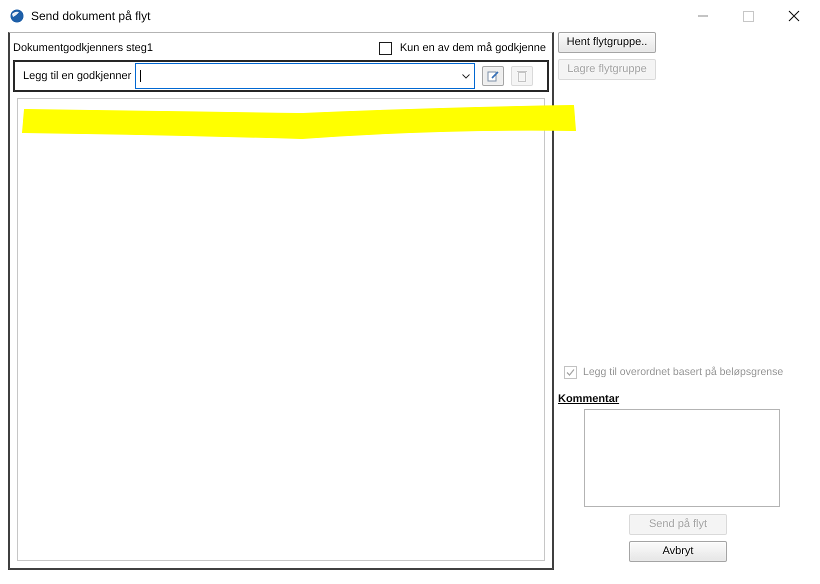 This screenshot has height=584, width=820. Describe the element at coordinates (678, 551) in the screenshot. I see `button: Avbryt` at that location.